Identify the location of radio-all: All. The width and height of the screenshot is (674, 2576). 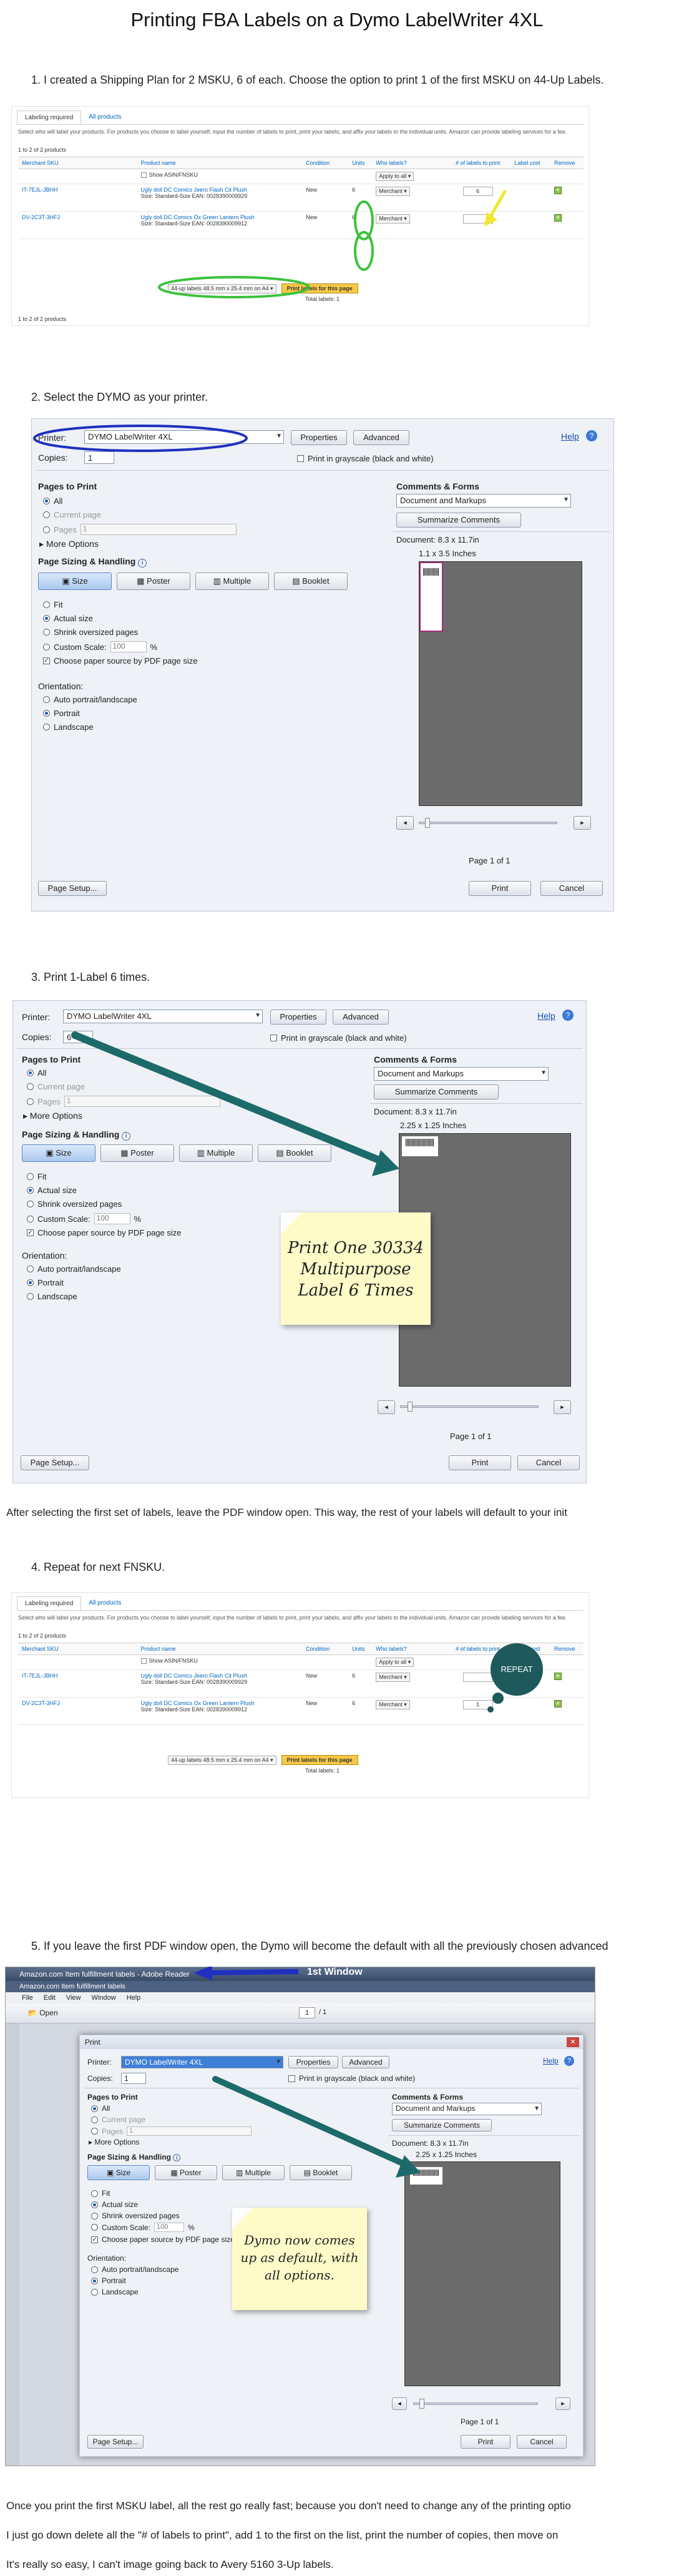
(52, 501).